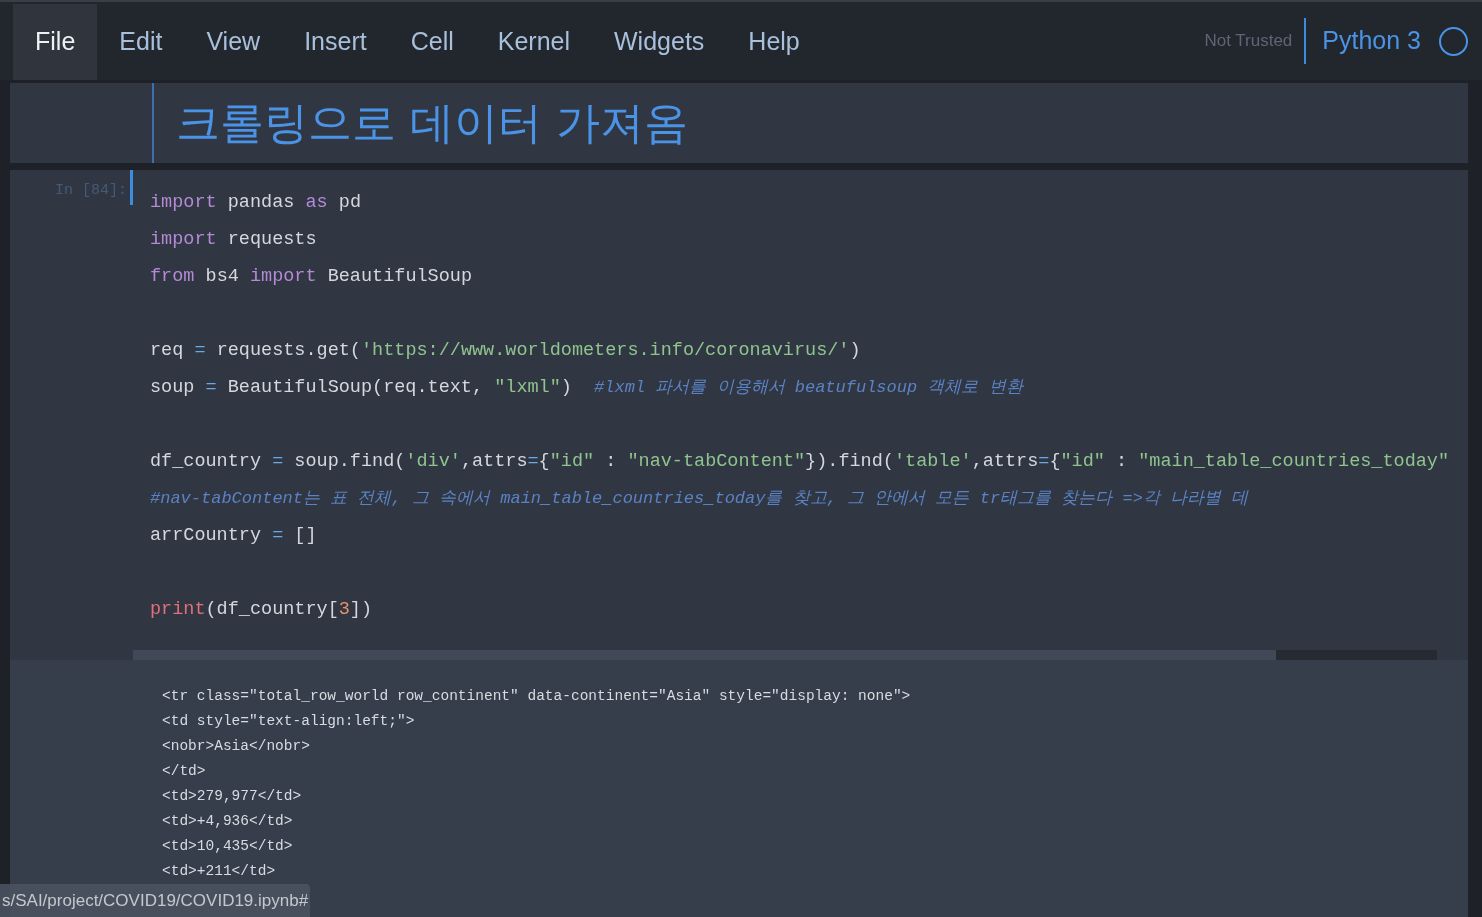 The width and height of the screenshot is (1482, 917). I want to click on menu-item: Insert, so click(335, 42).